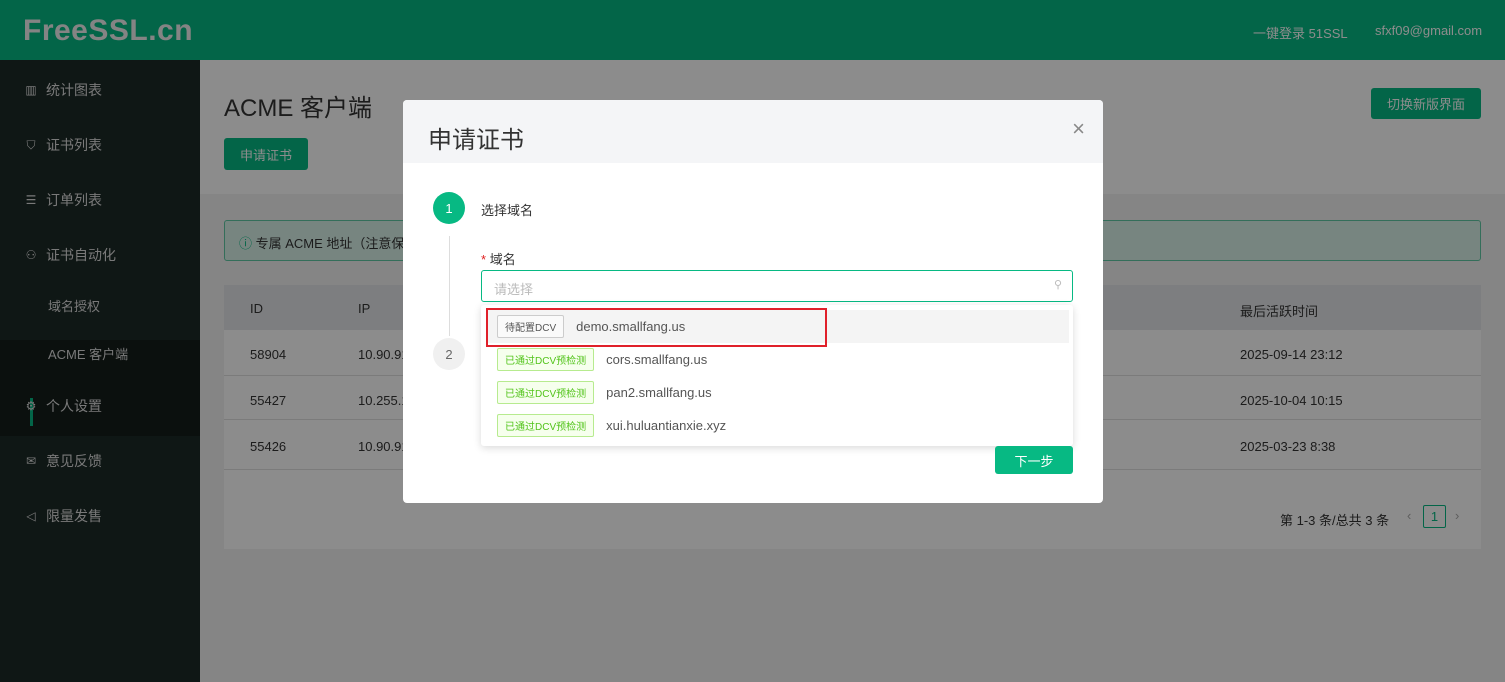 The width and height of the screenshot is (1505, 682). Describe the element at coordinates (514, 289) in the screenshot. I see `domain-select-placeholder: 请选择` at that location.